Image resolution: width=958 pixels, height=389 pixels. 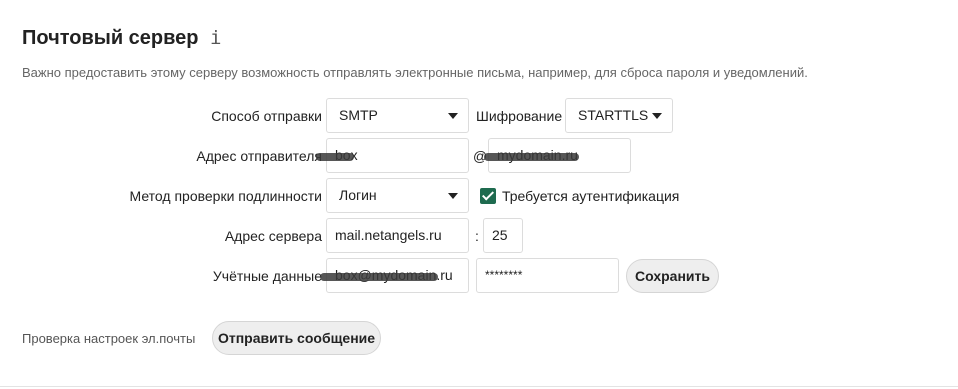 What do you see at coordinates (266, 116) in the screenshot?
I see `send-mode-label: Способ отправки` at bounding box center [266, 116].